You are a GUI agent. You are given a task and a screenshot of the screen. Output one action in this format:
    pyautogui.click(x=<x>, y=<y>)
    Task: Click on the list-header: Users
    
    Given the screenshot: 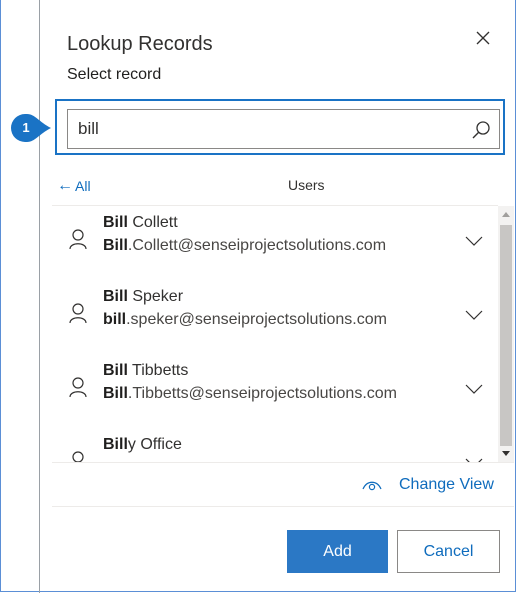 What is the action you would take?
    pyautogui.click(x=306, y=185)
    